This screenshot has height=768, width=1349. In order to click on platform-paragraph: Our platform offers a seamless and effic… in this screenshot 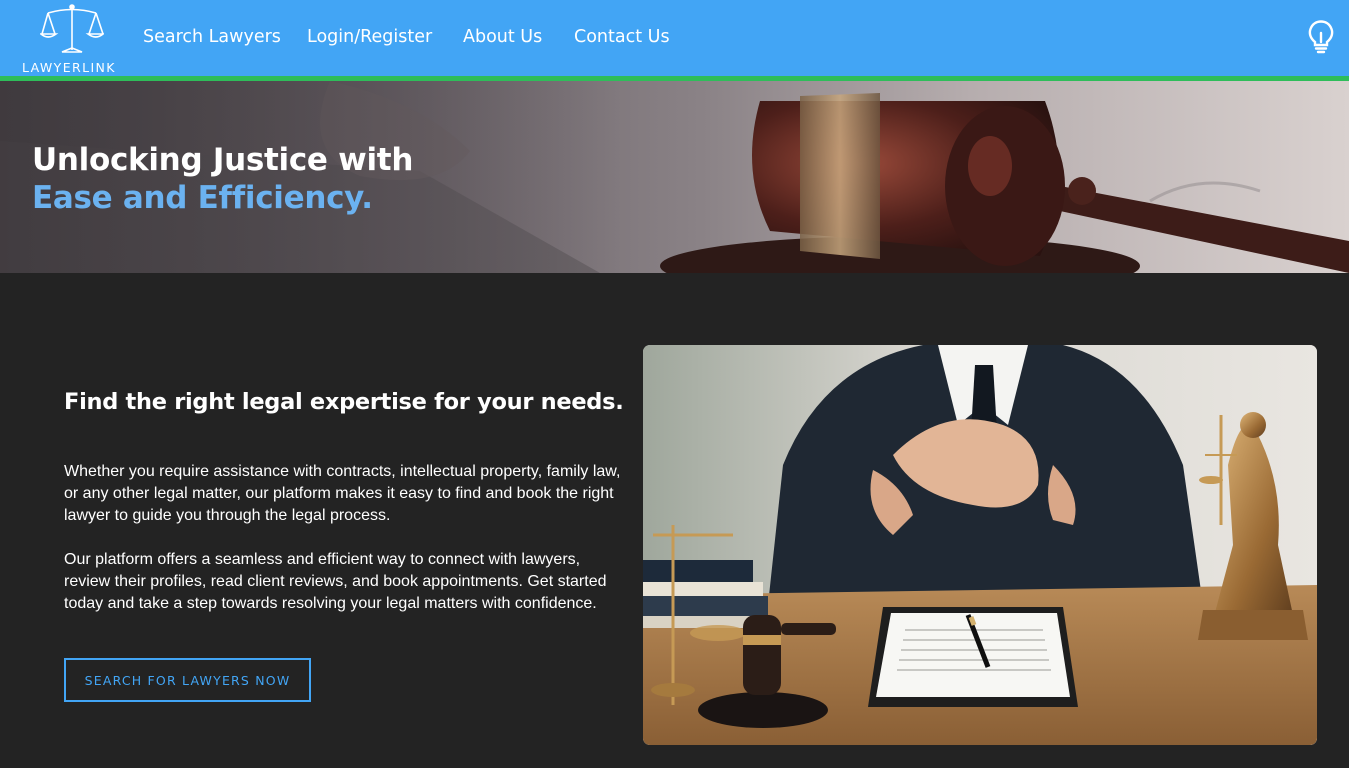, I will do `click(335, 581)`.